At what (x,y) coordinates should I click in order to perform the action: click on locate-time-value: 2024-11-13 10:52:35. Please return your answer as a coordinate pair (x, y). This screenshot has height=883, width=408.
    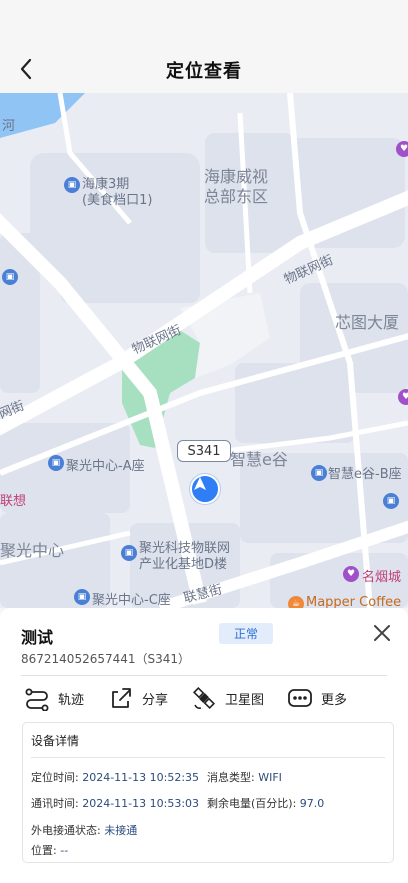
    Looking at the image, I should click on (141, 777).